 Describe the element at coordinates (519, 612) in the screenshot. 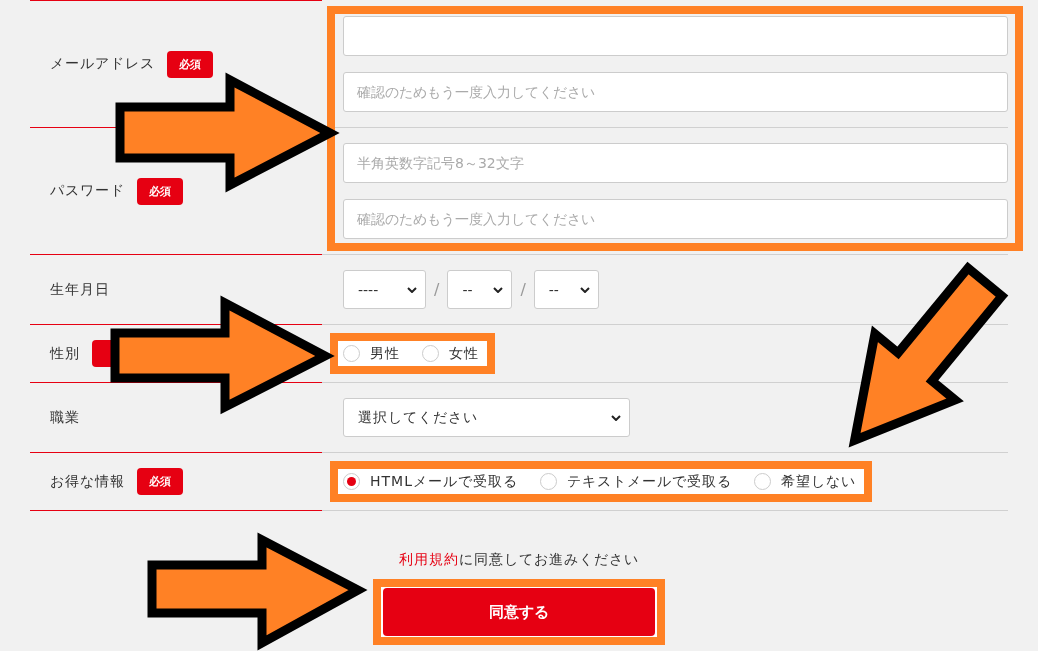

I see `agree-button: 同意する` at that location.